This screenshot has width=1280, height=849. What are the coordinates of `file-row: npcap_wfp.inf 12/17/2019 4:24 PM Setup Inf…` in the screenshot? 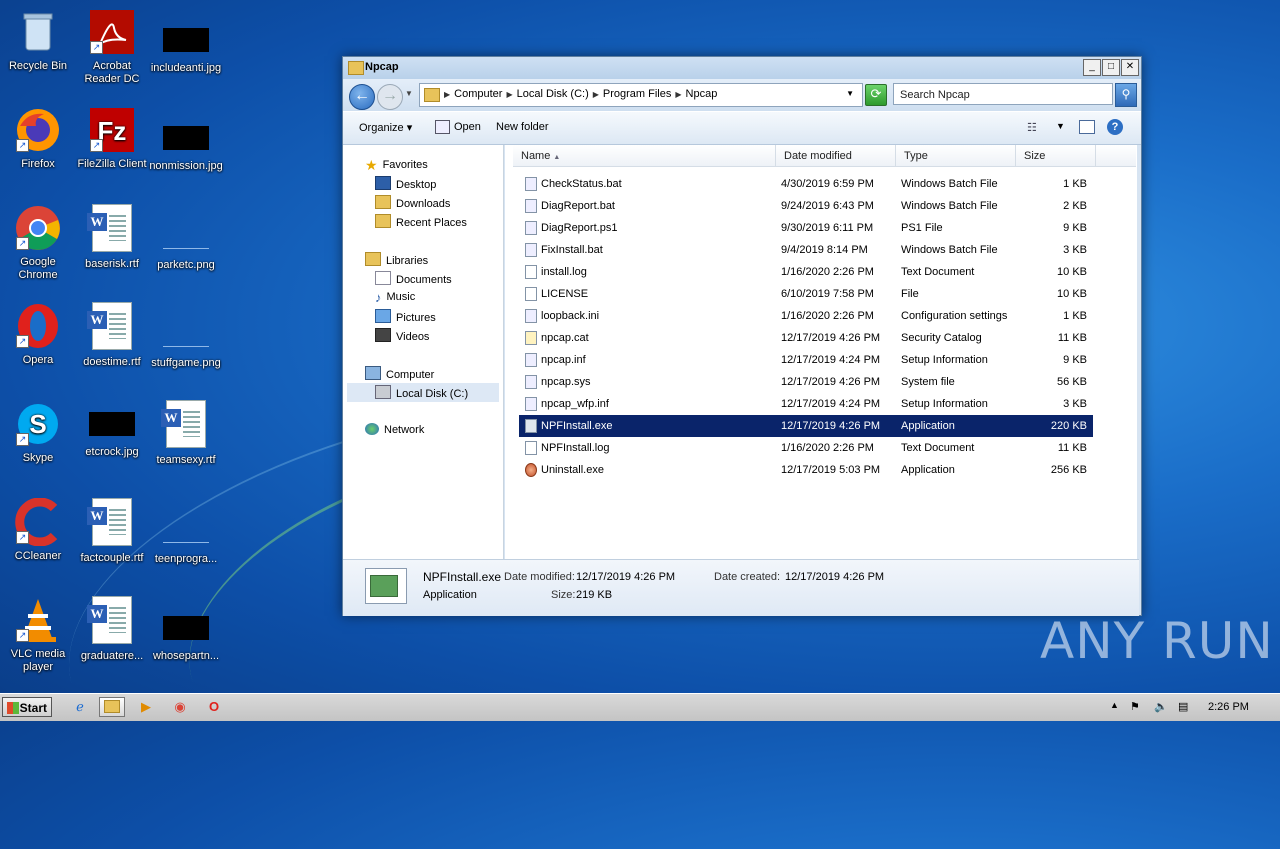 It's located at (806, 404).